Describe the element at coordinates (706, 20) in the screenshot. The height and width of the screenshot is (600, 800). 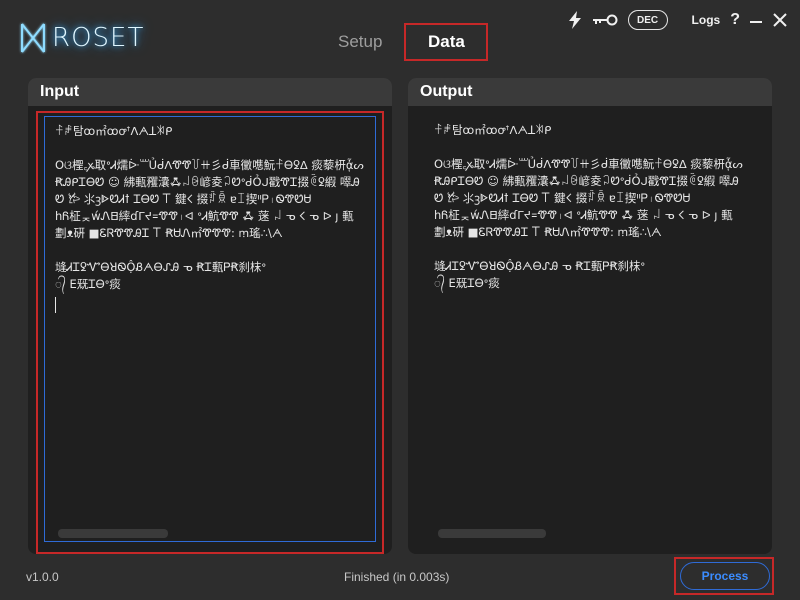
I see `logs-button: Logs` at that location.